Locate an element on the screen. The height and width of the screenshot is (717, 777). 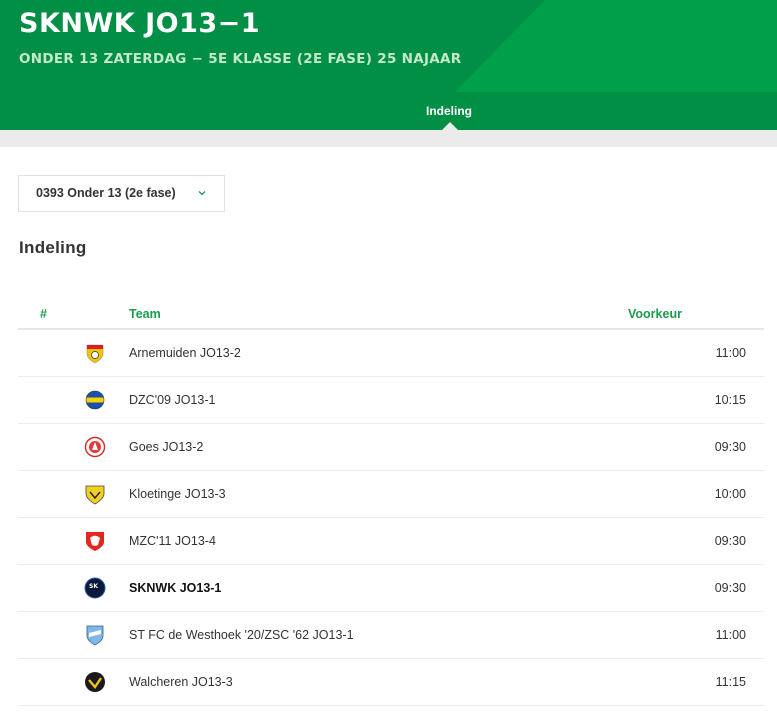
poule-select: 0393 Onder 13 (2e fase) is located at coordinates (121, 193).